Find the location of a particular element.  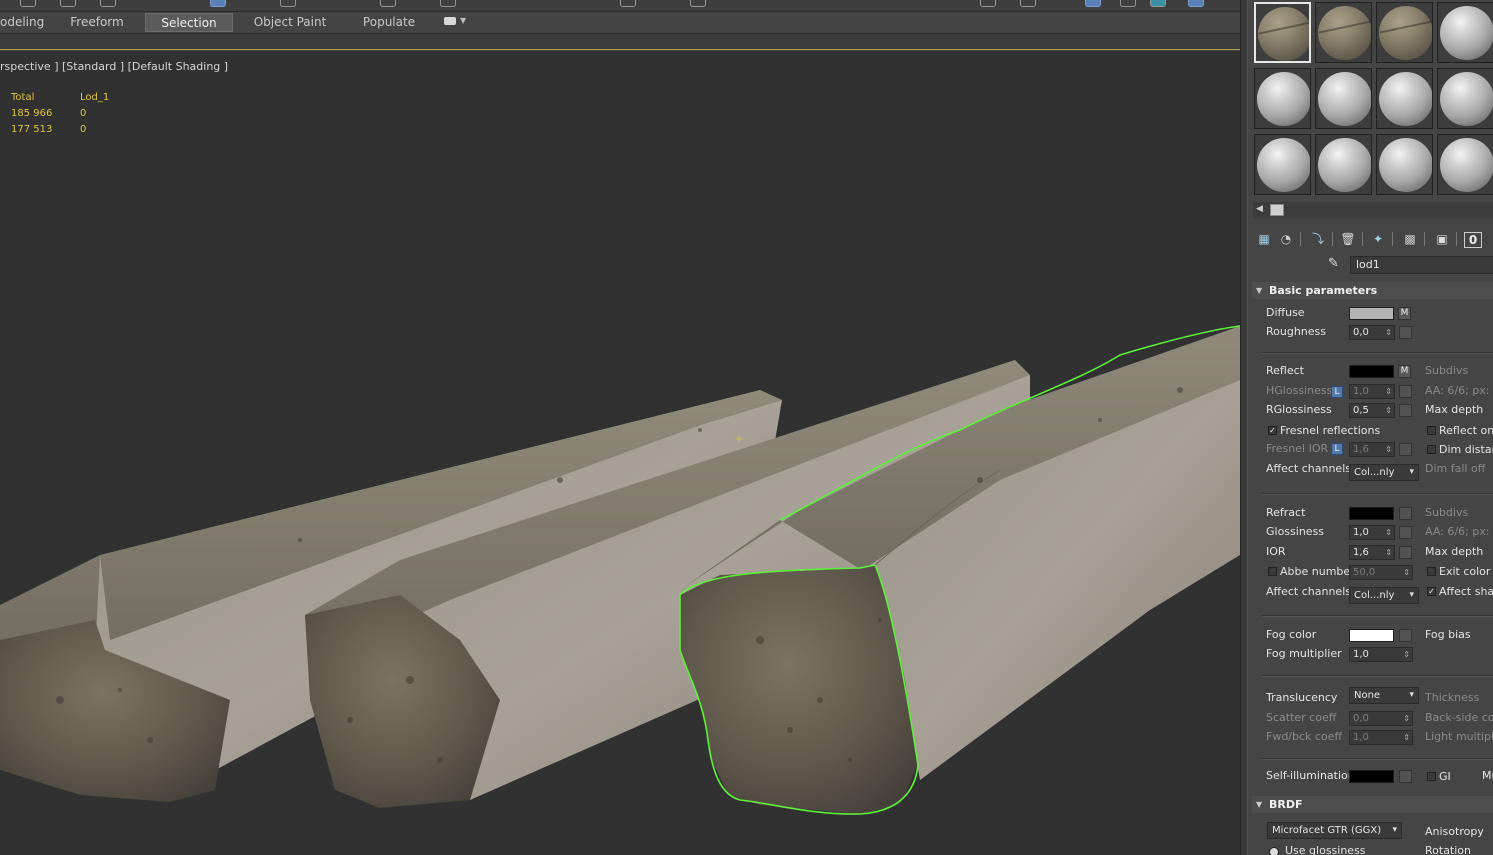

gi-checkbox is located at coordinates (1431, 776).